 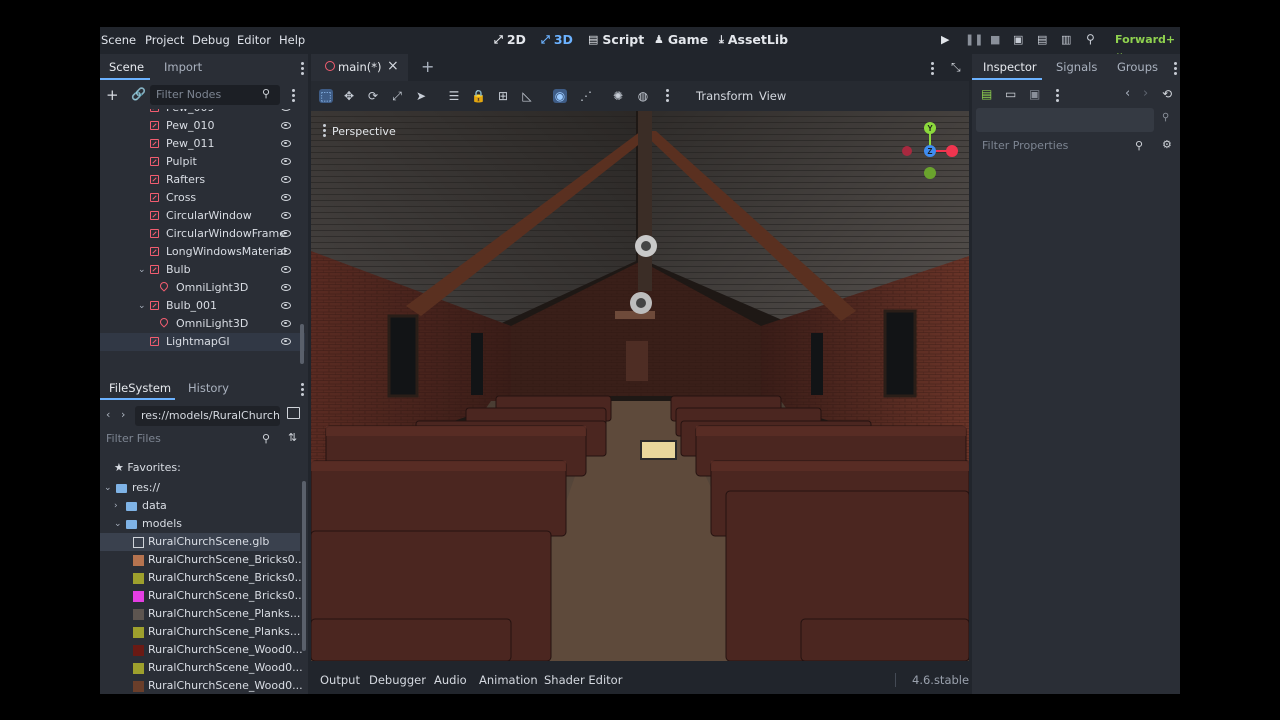 I want to click on folder-item: ⌄ res://, so click(x=200, y=488).